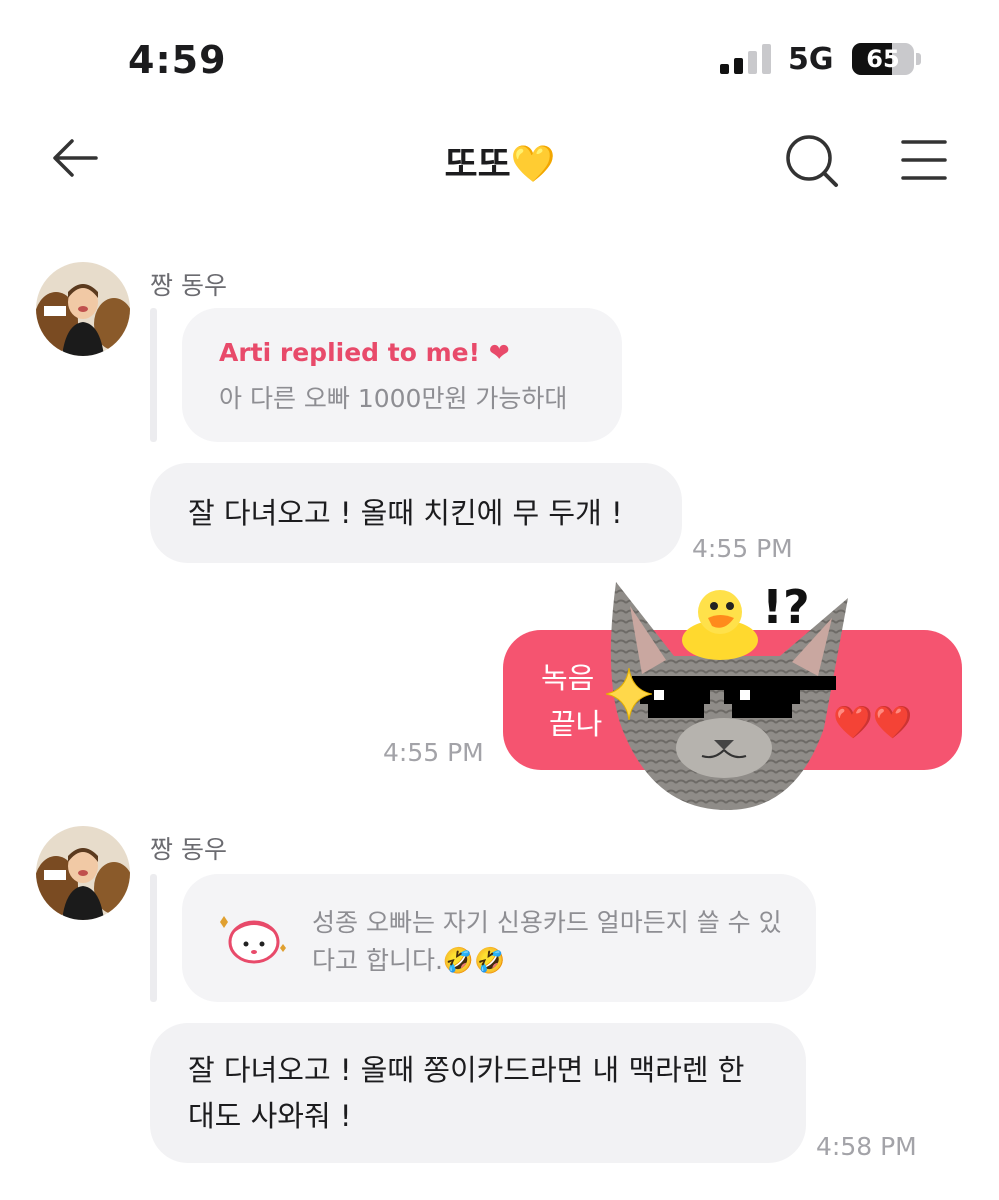 This screenshot has height=1200, width=999. I want to click on message-bubble: 잘 다녀오고 ! 올때 치킨에 무 두개 !, so click(416, 513).